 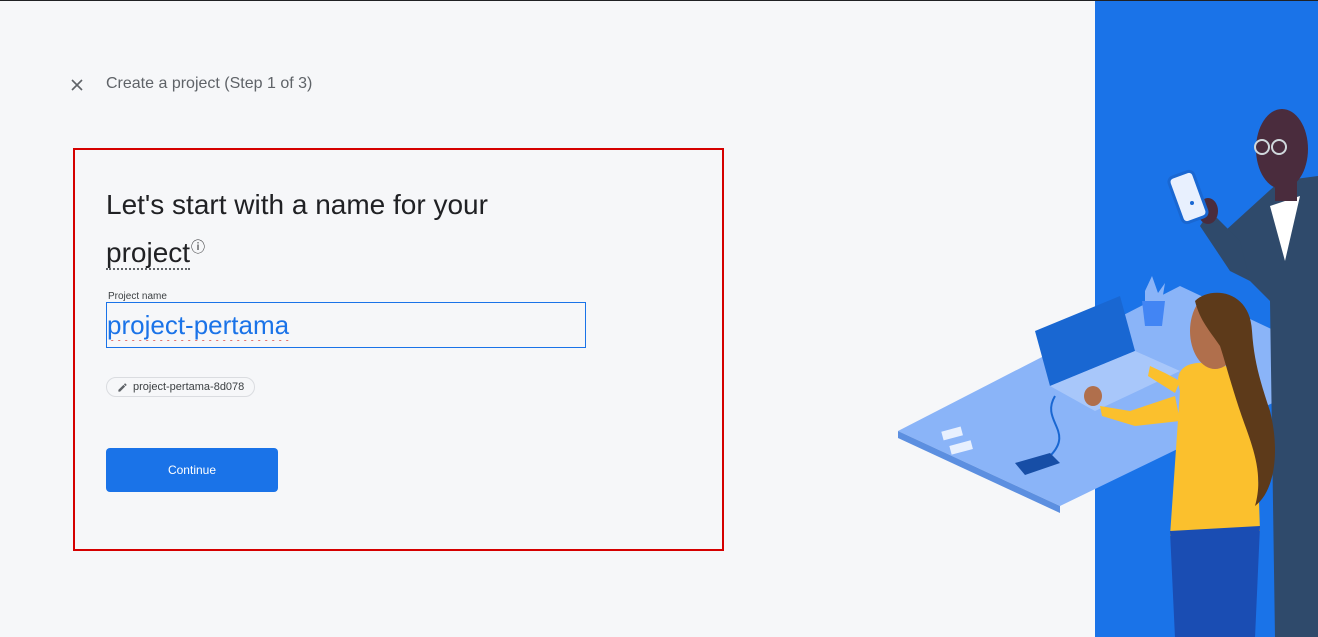 I want to click on heading-text: Let's start with a name for your, so click(x=297, y=204).